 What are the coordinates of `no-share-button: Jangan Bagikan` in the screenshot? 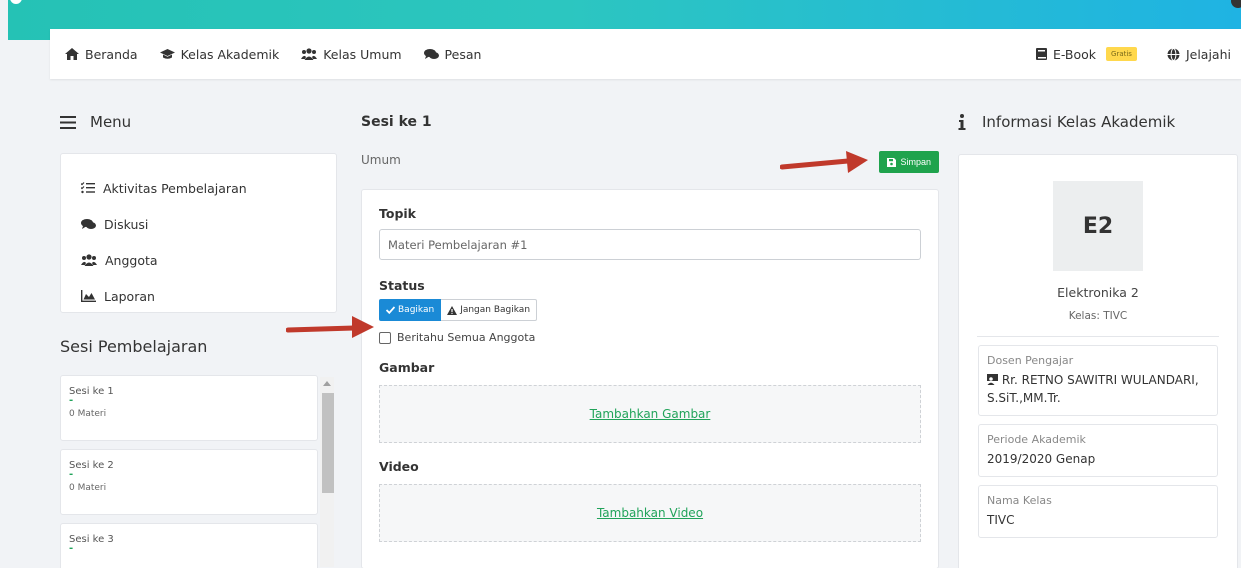 It's located at (489, 310).